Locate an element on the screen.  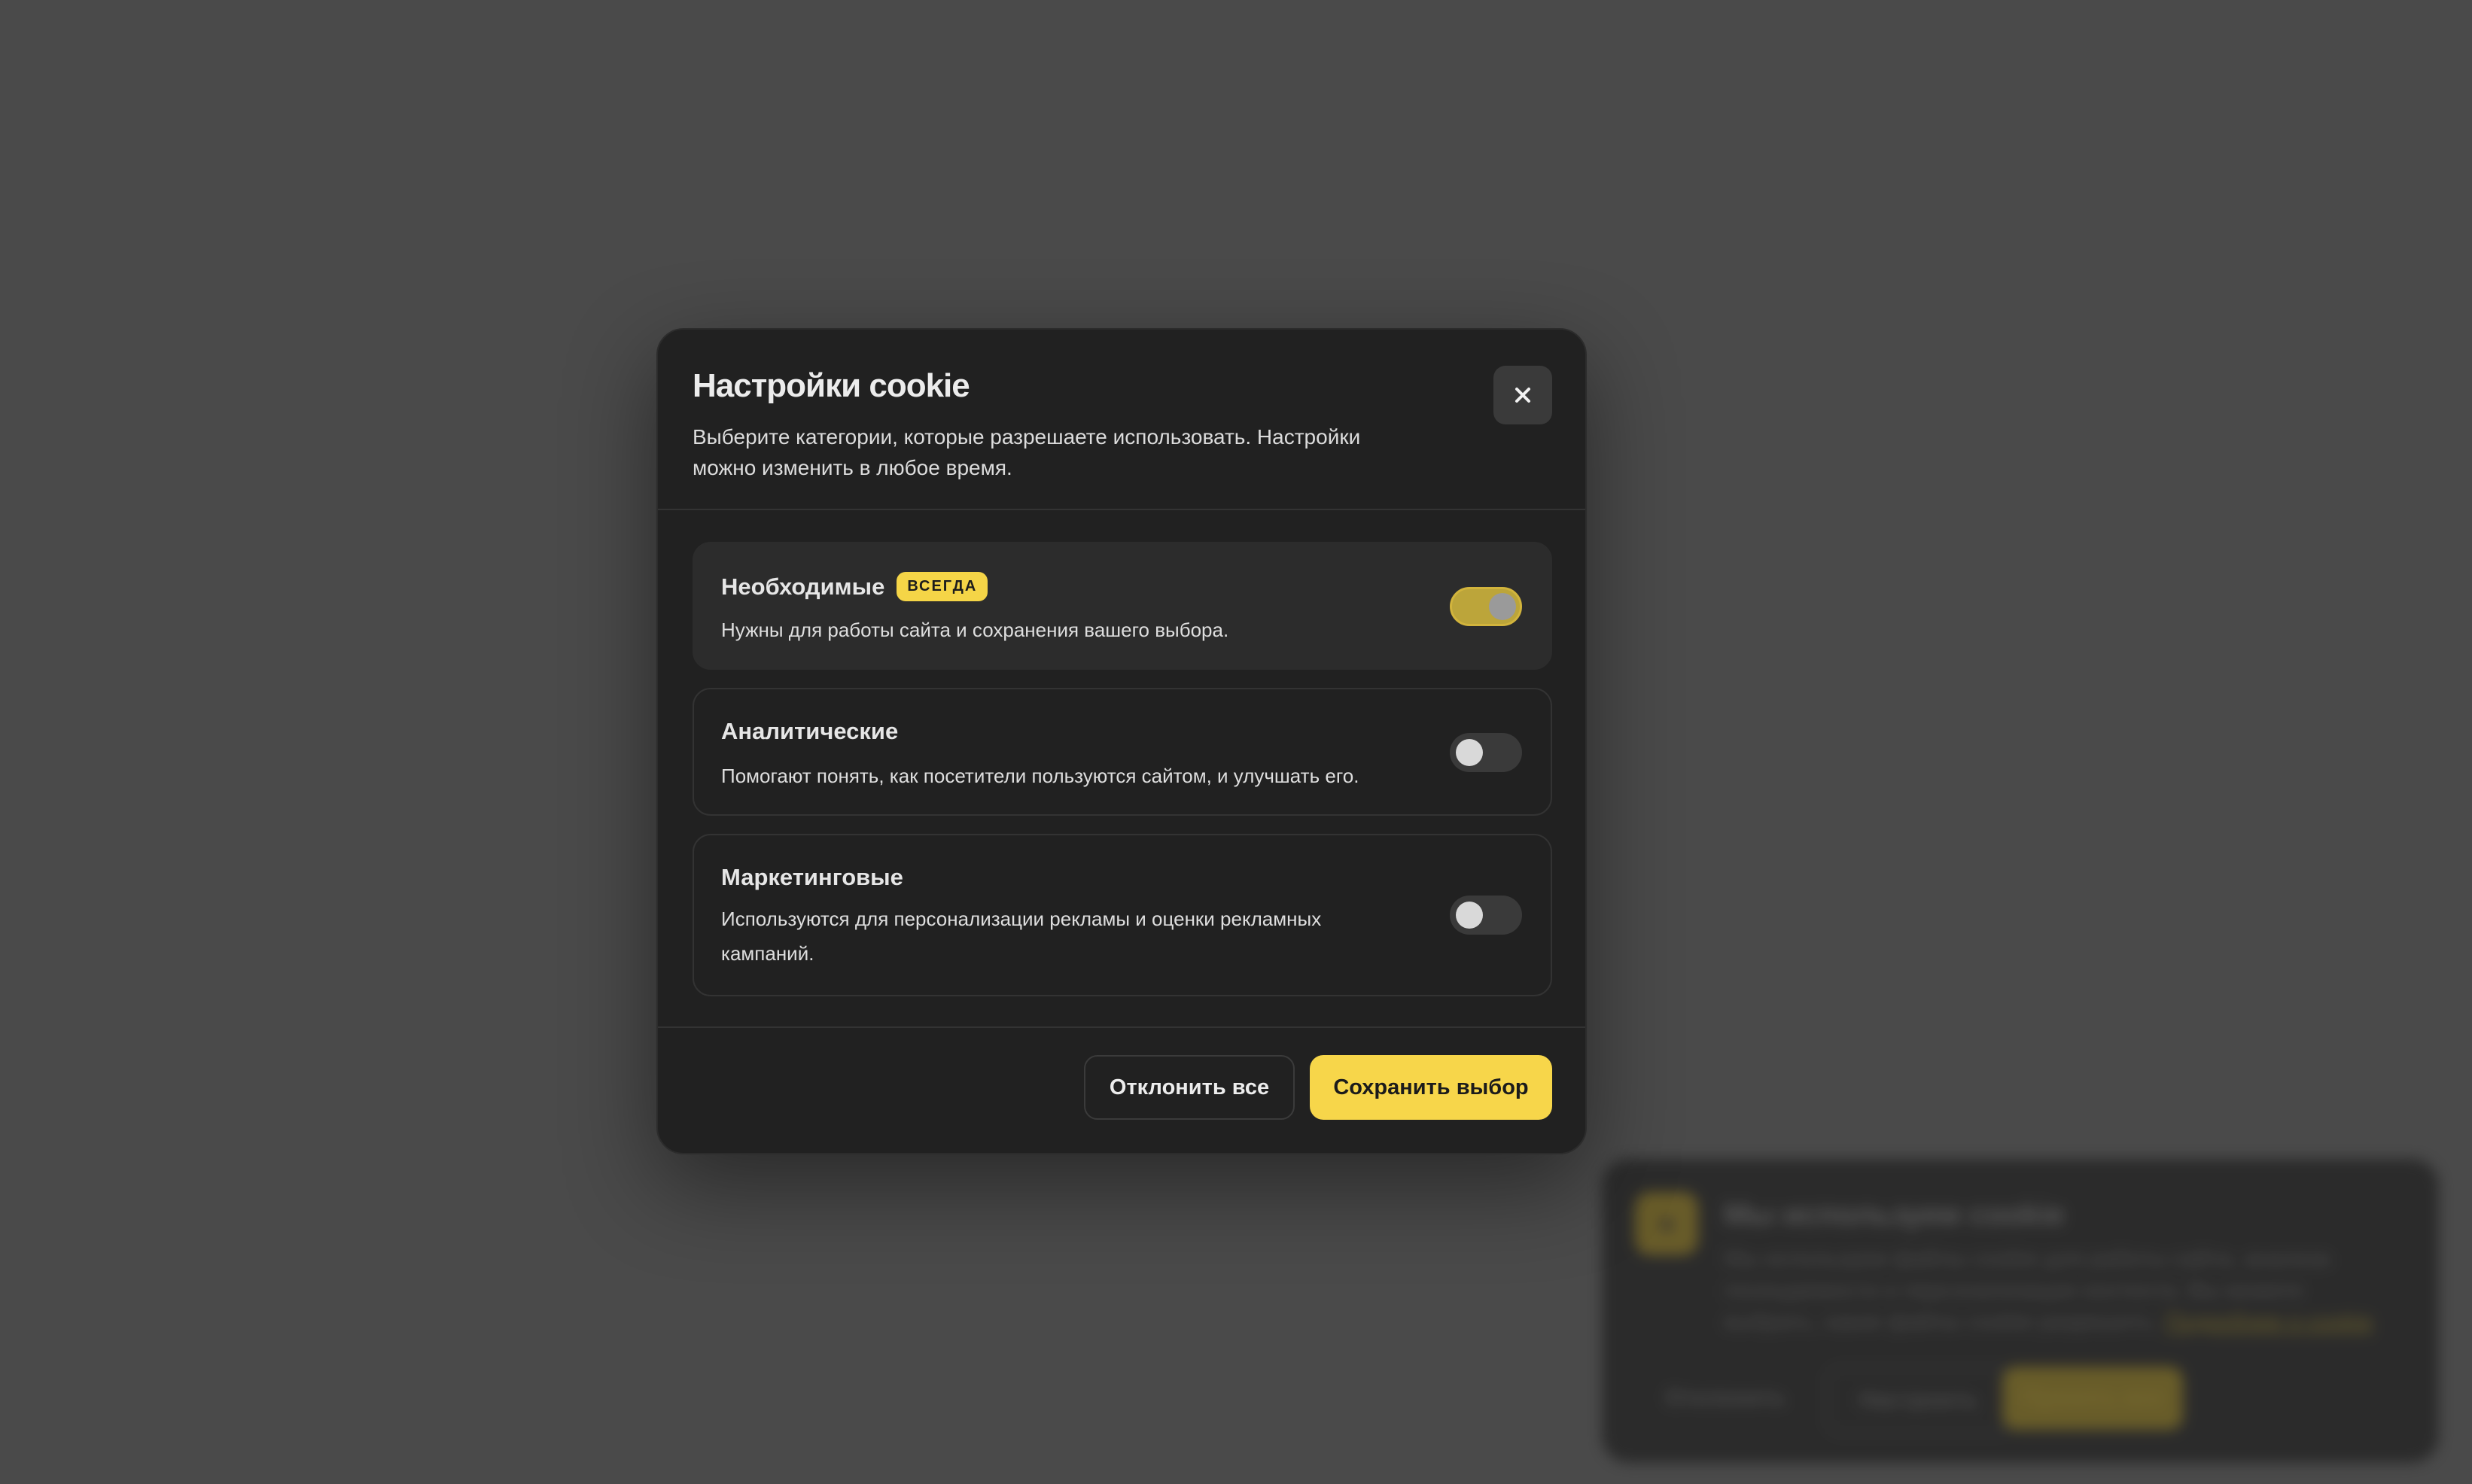
modal-title: Настройки cookie is located at coordinates (831, 385).